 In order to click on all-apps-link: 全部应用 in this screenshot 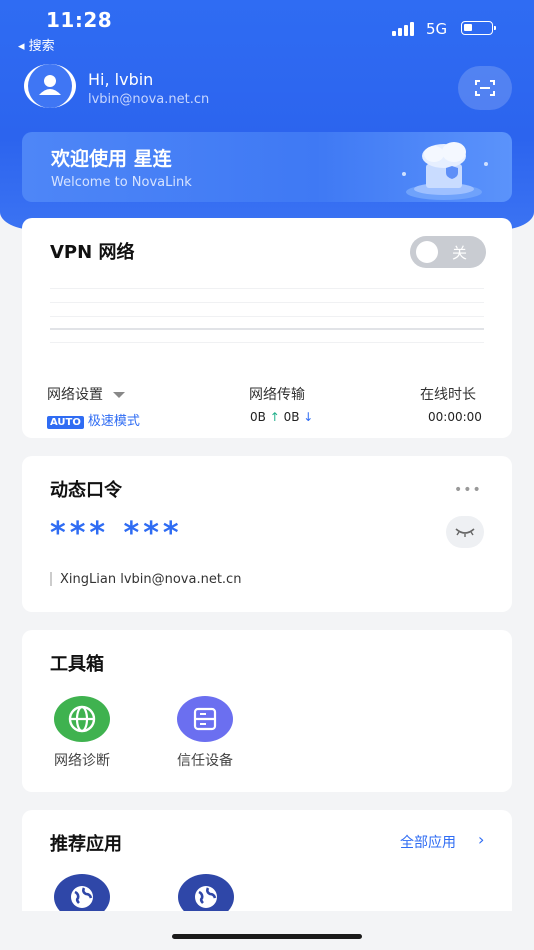, I will do `click(428, 842)`.